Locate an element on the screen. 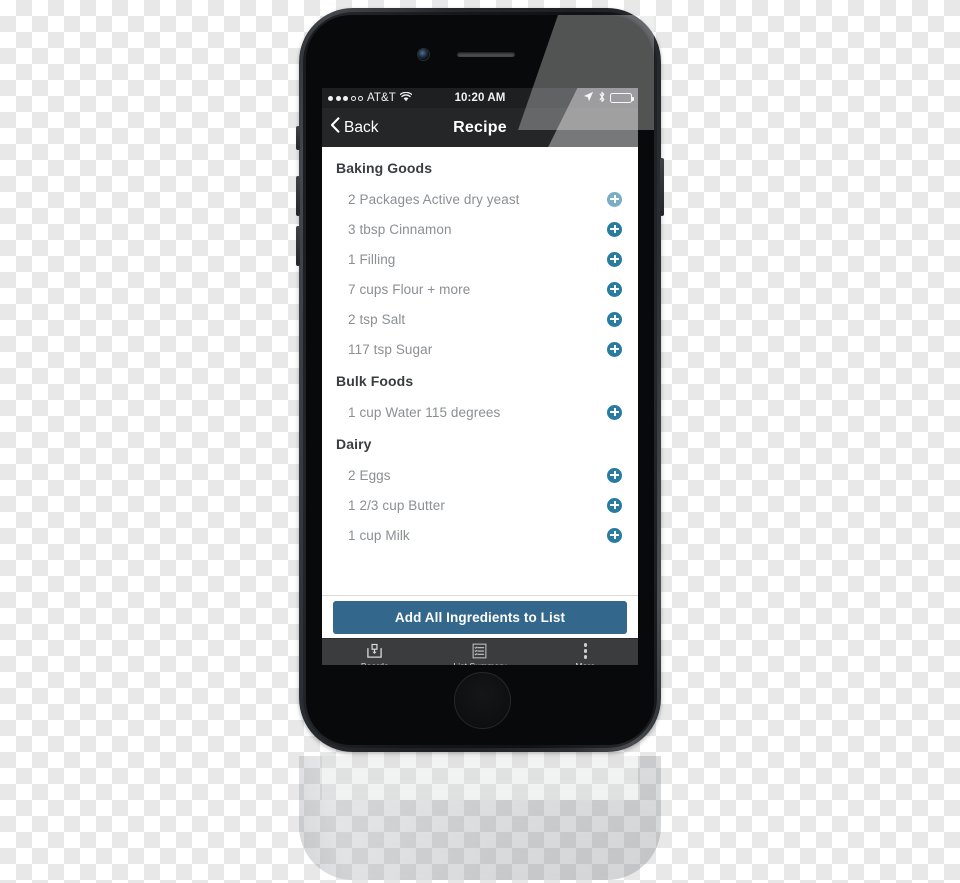  tab-more: More is located at coordinates (585, 654).